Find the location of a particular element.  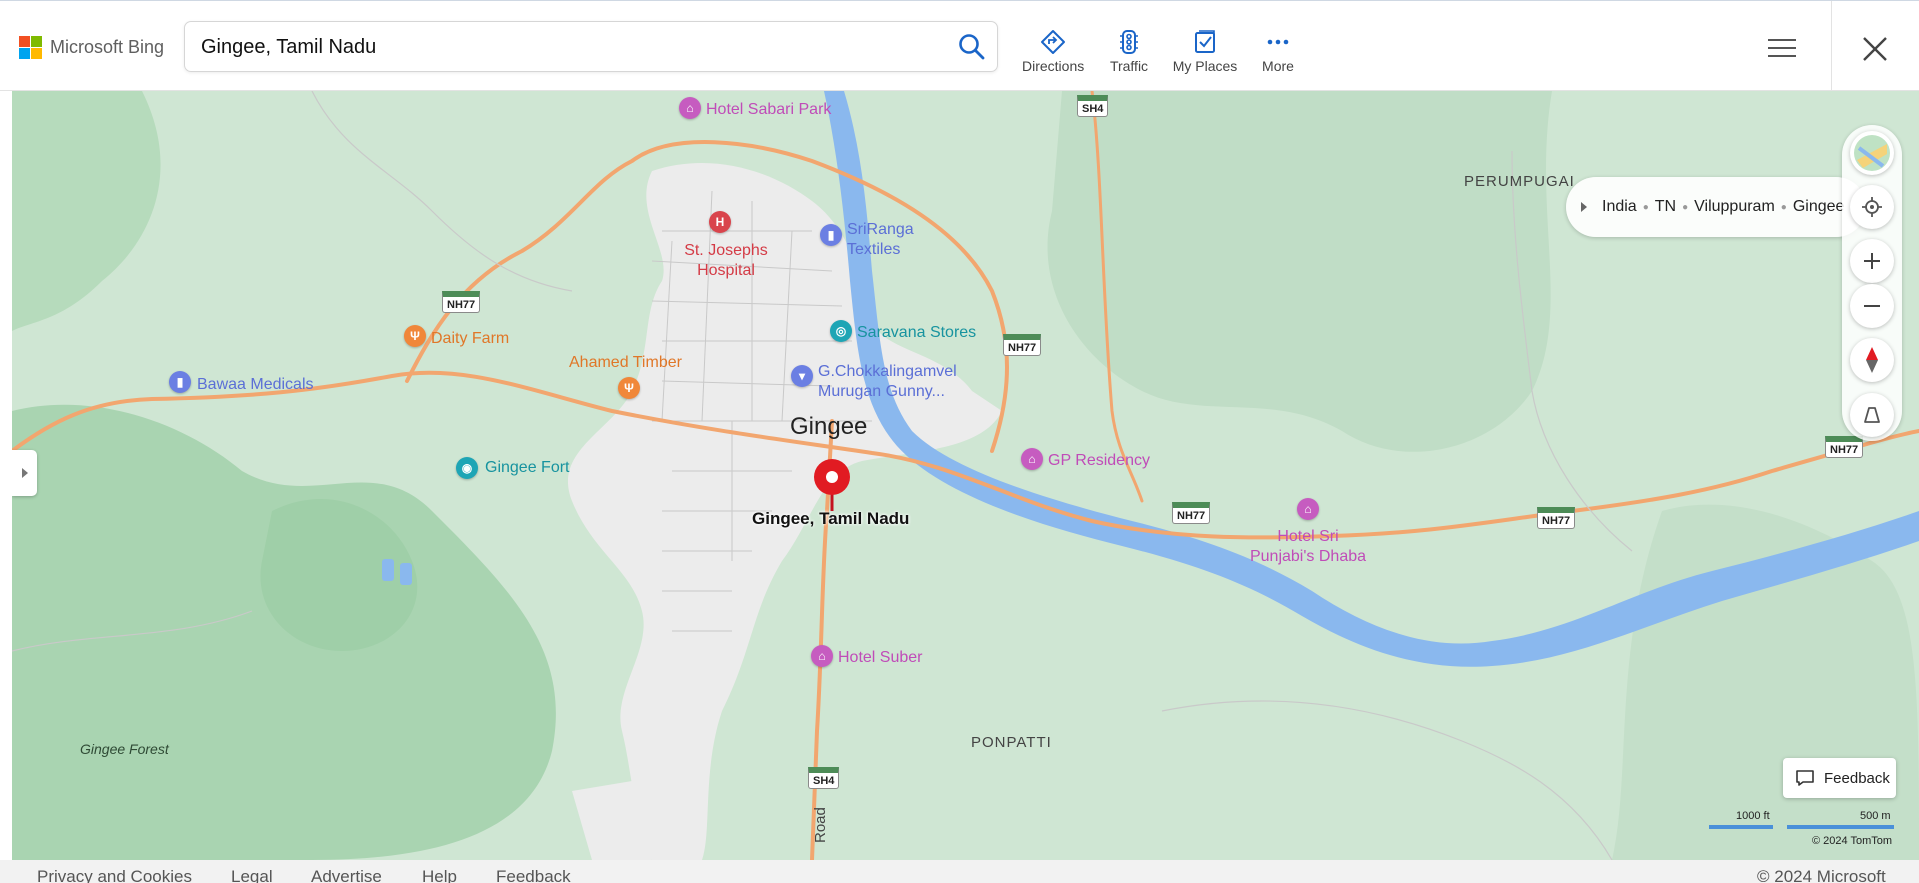

place-label-perumpugai: PERUMPUGAI is located at coordinates (1519, 181).